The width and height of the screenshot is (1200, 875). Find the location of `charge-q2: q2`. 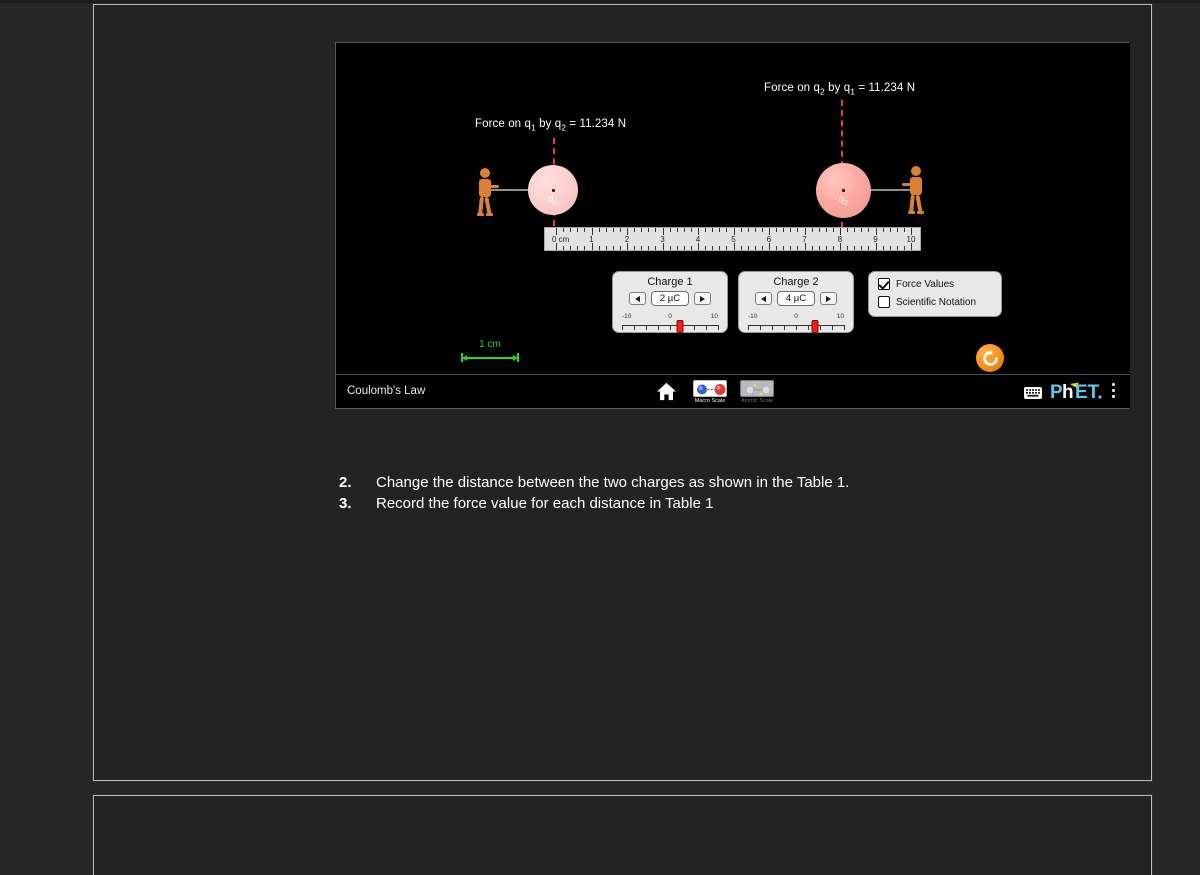

charge-q2: q2 is located at coordinates (843, 190).